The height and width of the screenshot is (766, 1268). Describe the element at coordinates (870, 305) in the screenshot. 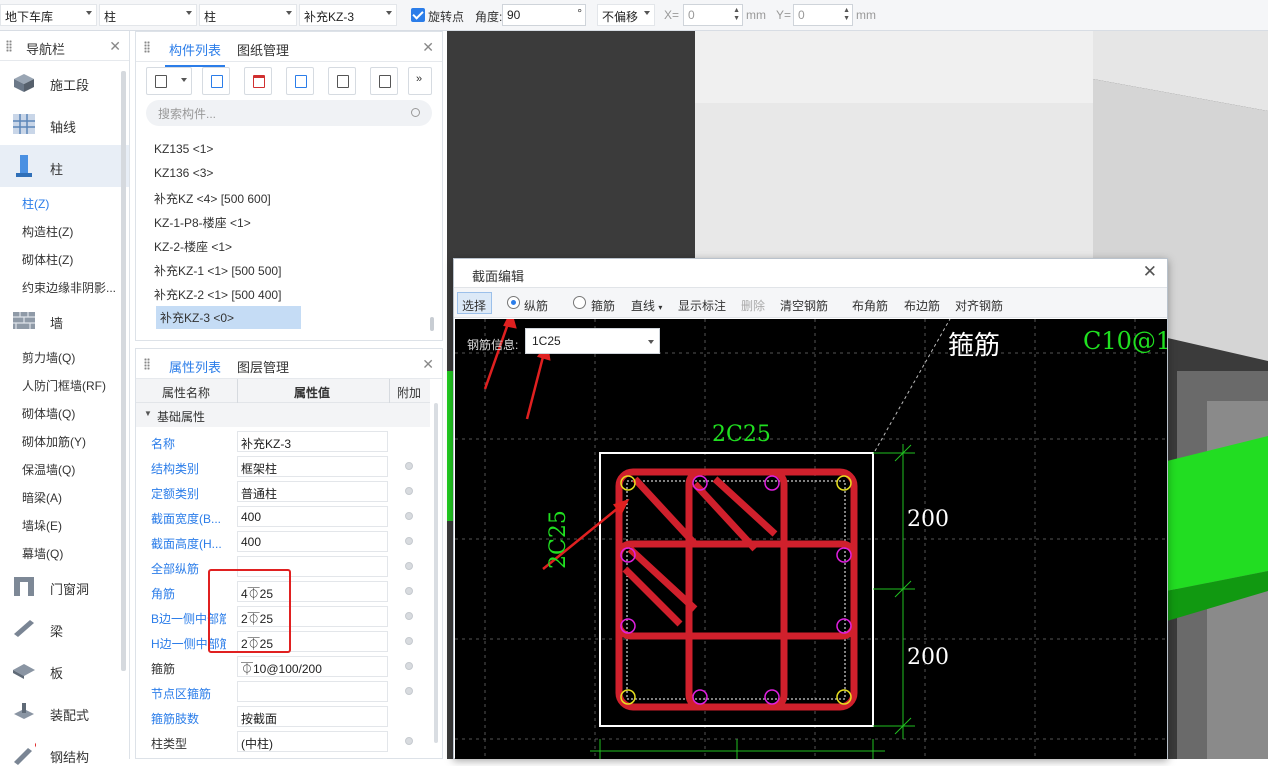

I see `place-corner-rebar-button: 布角筋` at that location.